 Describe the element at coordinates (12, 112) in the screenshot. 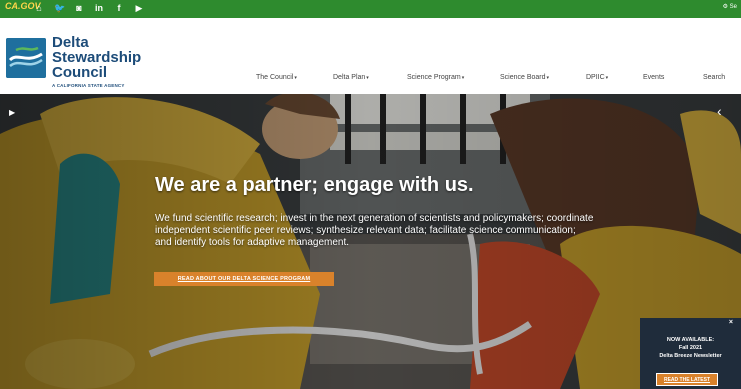

I see `play-icon: ▶` at that location.